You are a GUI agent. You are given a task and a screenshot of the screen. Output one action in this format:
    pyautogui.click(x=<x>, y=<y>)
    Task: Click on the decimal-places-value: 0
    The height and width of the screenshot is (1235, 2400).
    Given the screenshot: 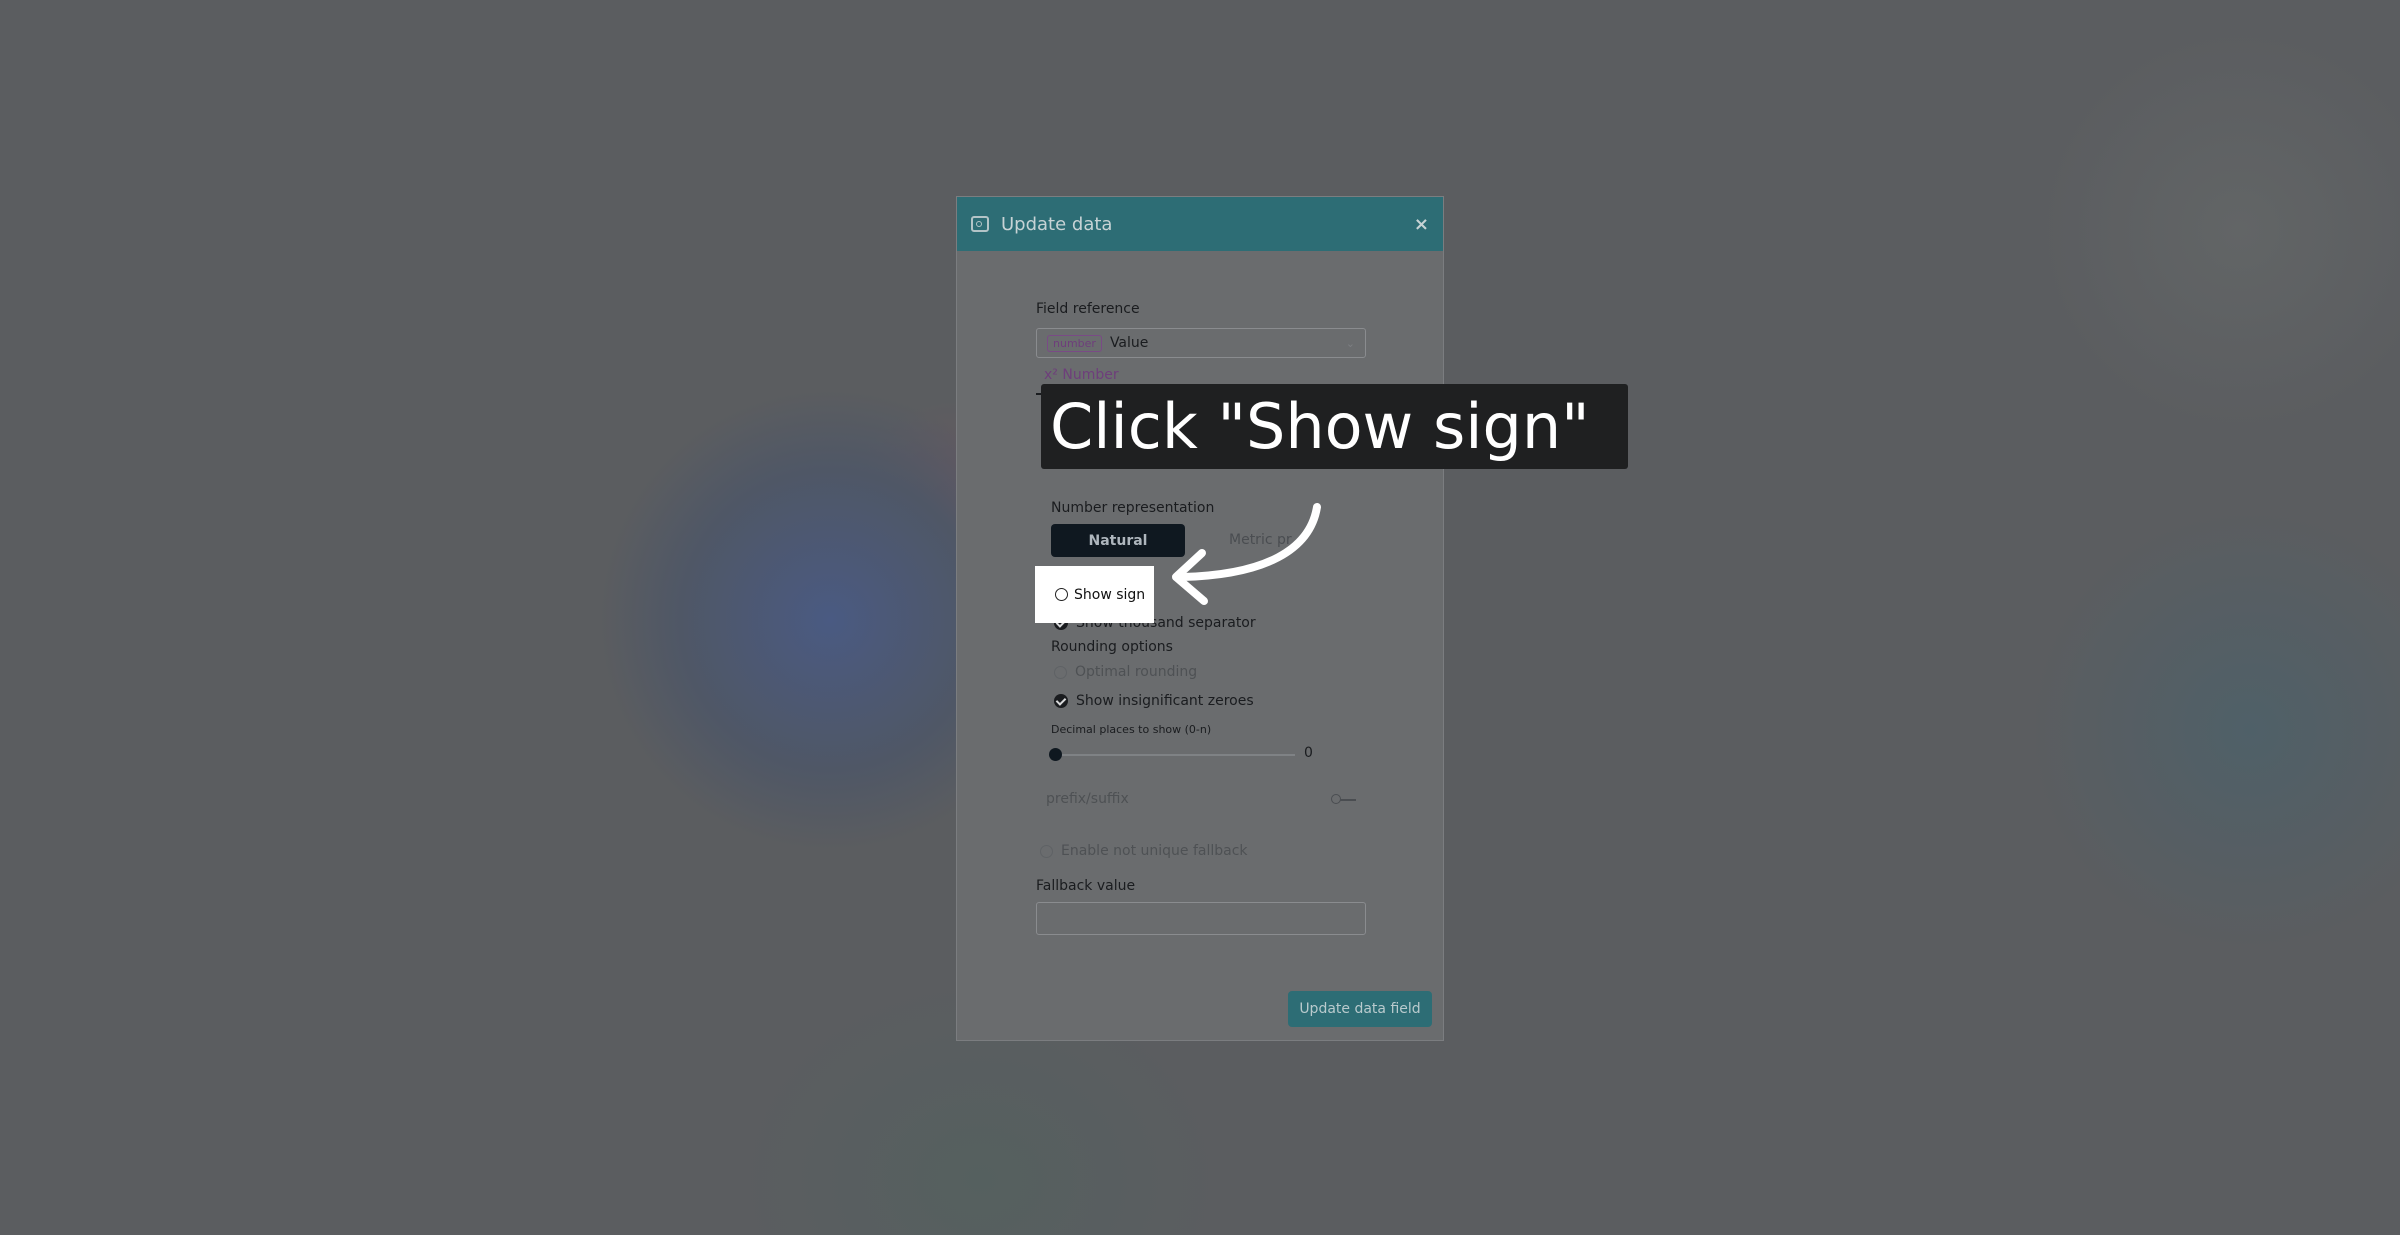 What is the action you would take?
    pyautogui.click(x=1308, y=753)
    